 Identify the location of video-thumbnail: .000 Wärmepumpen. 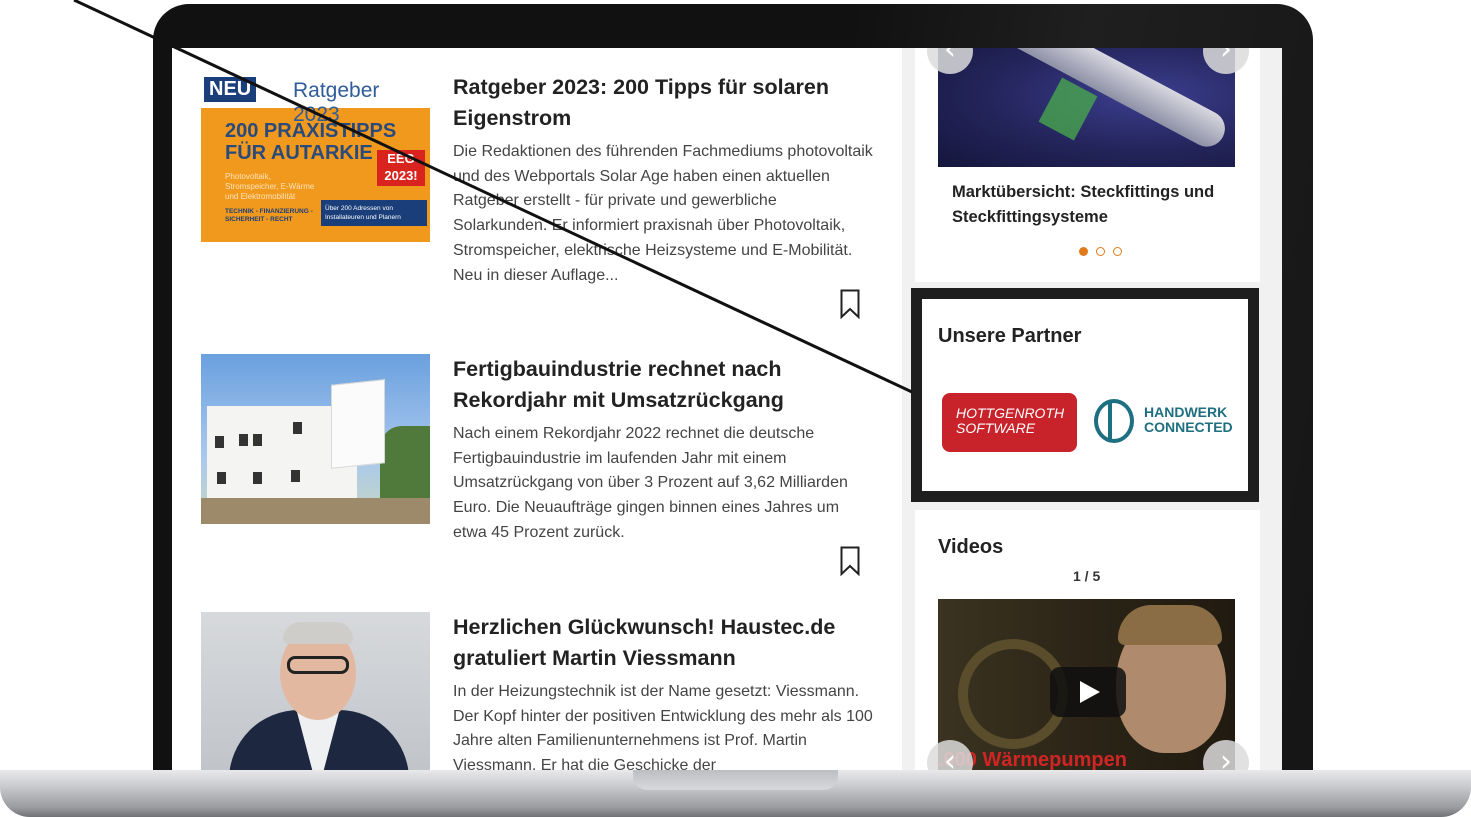
(1086, 684).